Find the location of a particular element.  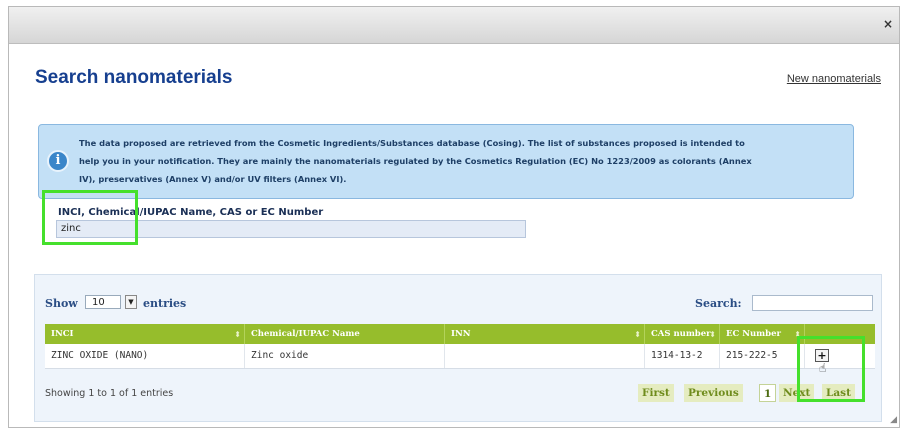

showing-info: Showing 1 to 1 of 1 entries is located at coordinates (109, 393).